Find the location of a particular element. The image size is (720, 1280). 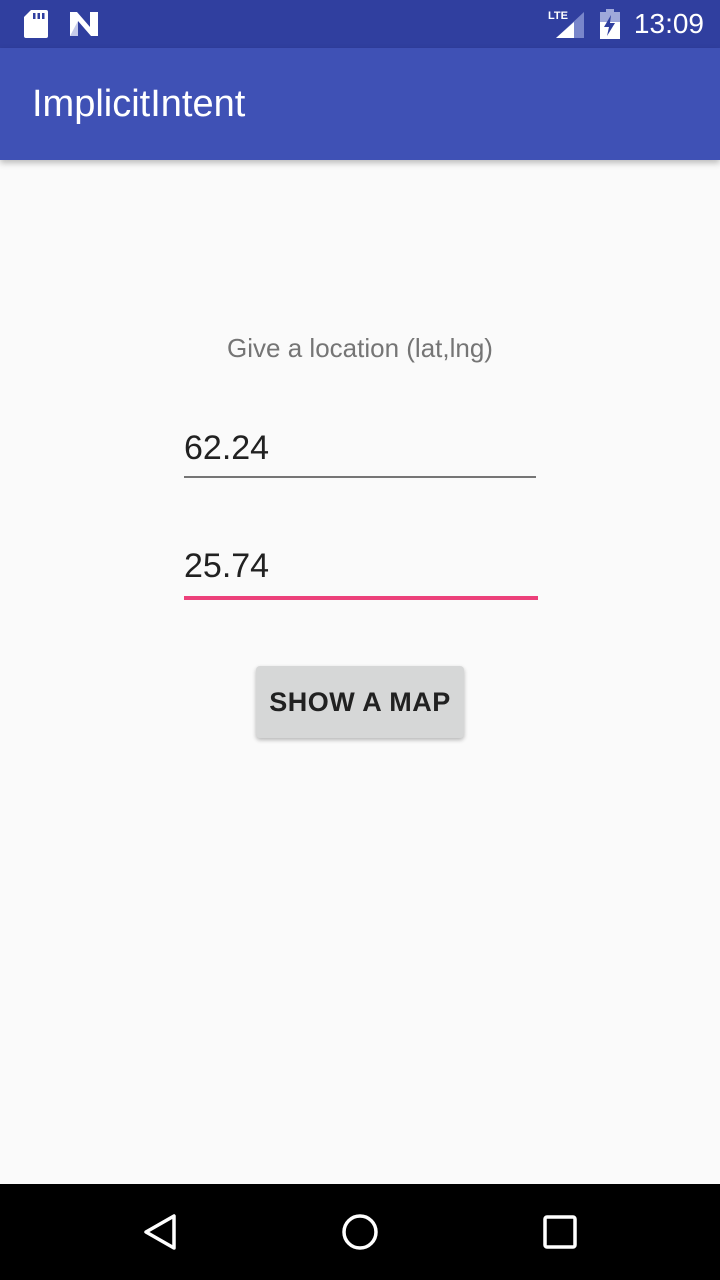

app-bar: ImplicitIntent is located at coordinates (360, 104).